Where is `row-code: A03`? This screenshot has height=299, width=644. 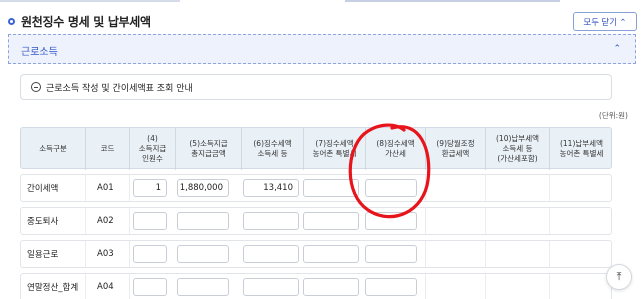 row-code: A03 is located at coordinates (105, 254).